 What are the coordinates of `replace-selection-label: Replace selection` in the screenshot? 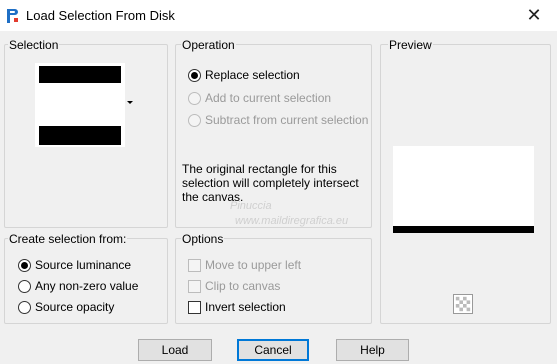 It's located at (252, 75).